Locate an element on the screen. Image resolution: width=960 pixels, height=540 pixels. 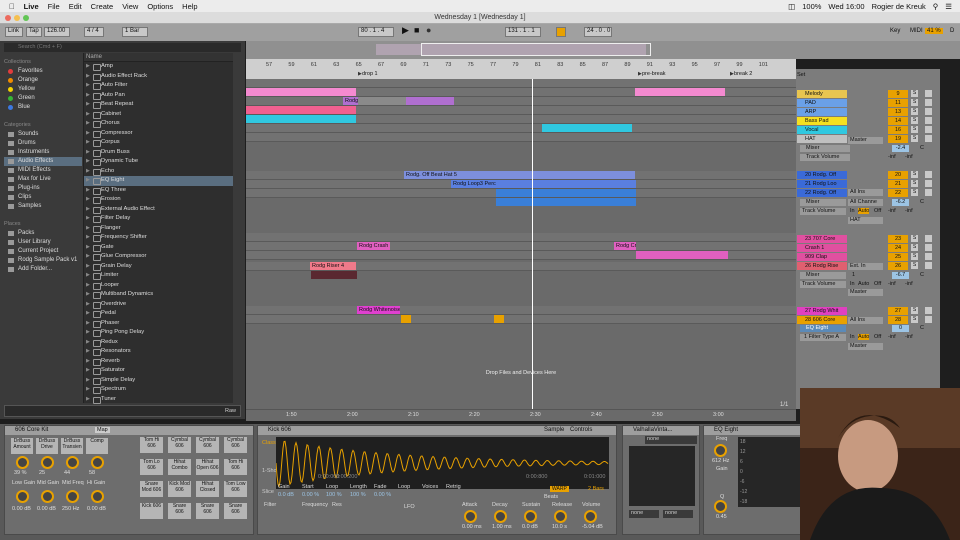
bar-number: 73 is located at coordinates (448, 65).